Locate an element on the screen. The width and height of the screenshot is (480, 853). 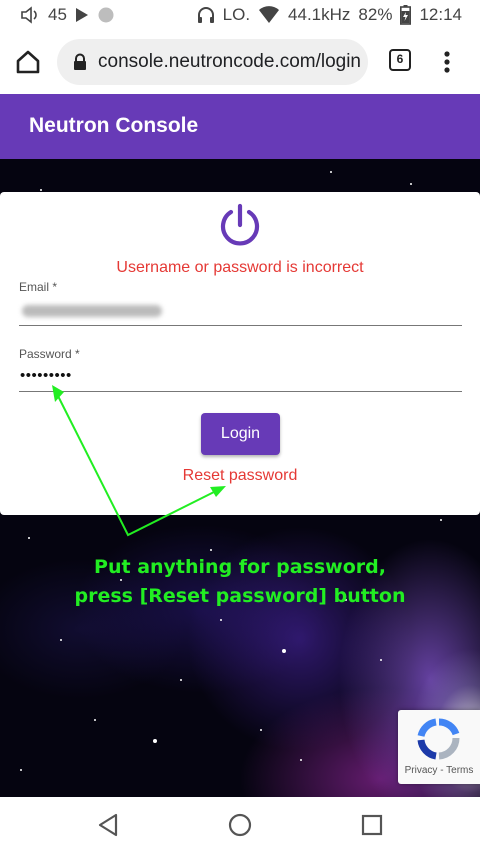
password-label: Password * is located at coordinates (49, 354).